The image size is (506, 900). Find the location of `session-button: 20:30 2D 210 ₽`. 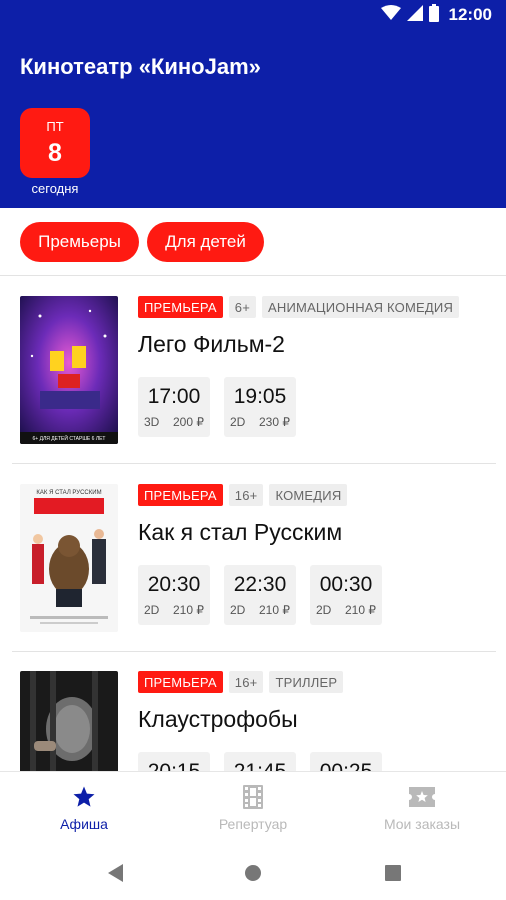

session-button: 20:30 2D 210 ₽ is located at coordinates (174, 595).